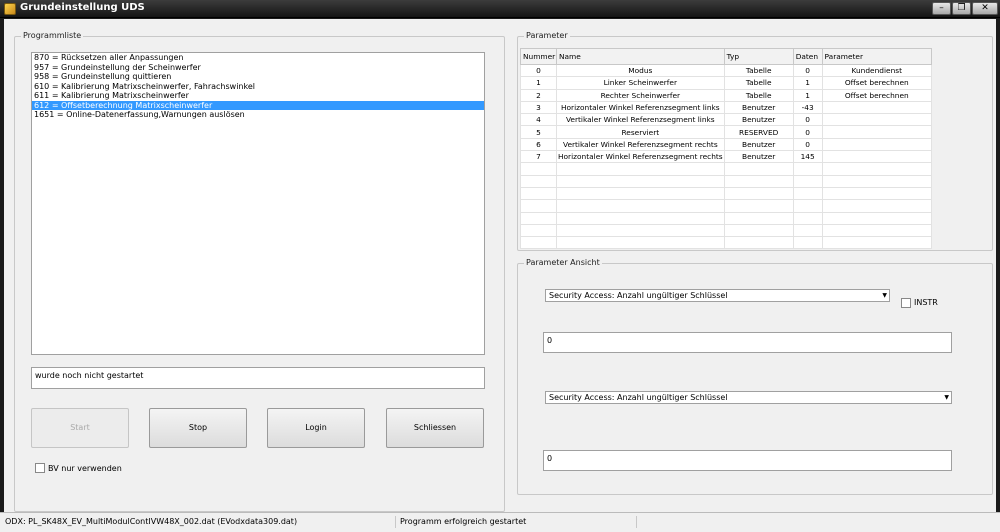 The width and height of the screenshot is (1000, 532). Describe the element at coordinates (926, 302) in the screenshot. I see `instr-label: INSTR` at that location.